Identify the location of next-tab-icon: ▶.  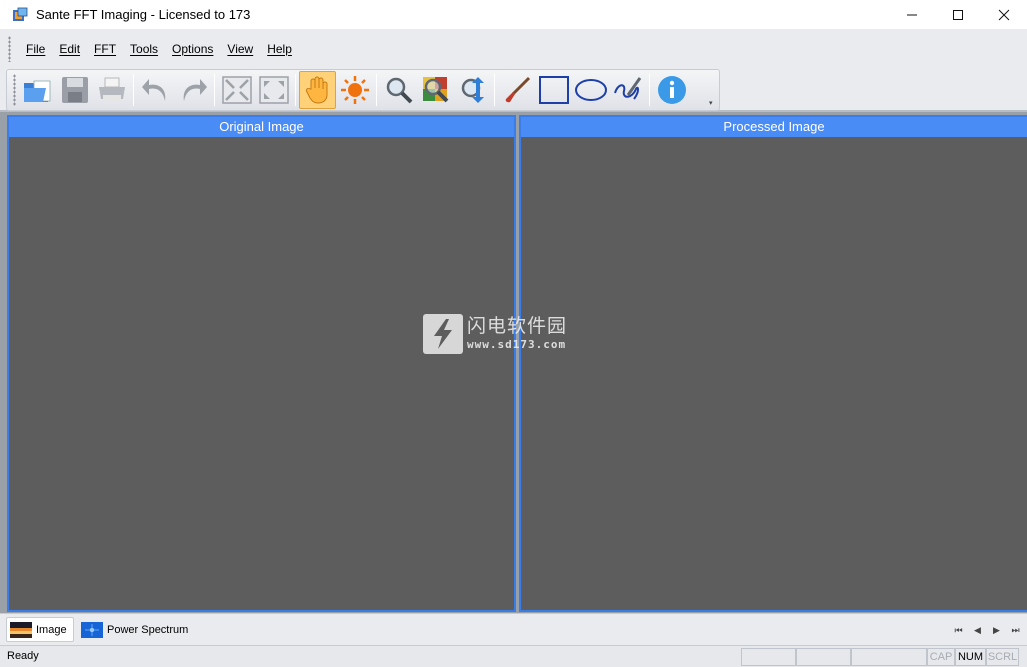
(996, 630).